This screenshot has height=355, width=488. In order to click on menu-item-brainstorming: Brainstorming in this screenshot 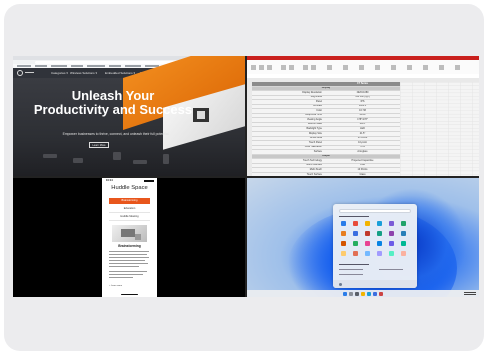, I will do `click(129, 201)`.